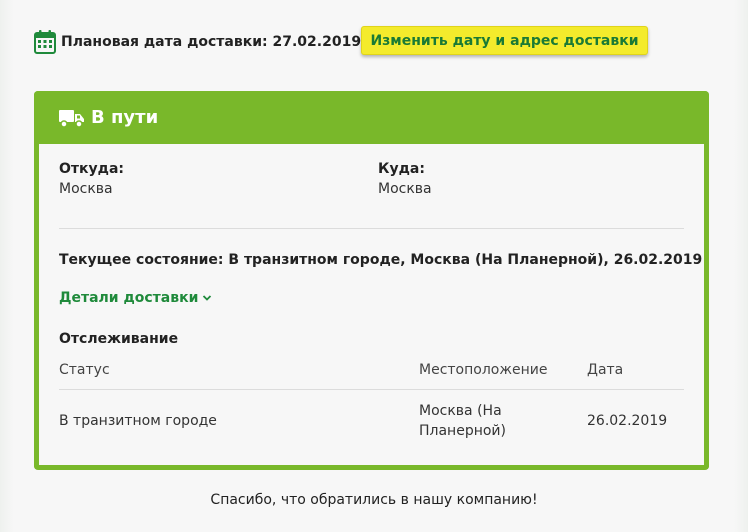 The image size is (748, 532). I want to click on column-status: Статус, so click(84, 370).